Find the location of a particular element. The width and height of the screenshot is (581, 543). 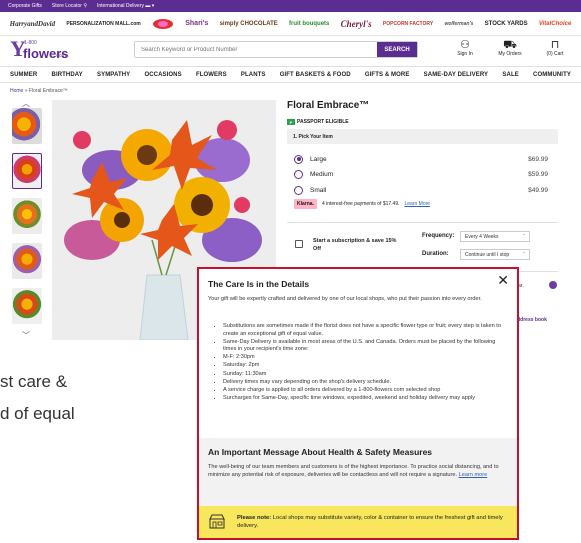

option-medium: Medium $59.99 is located at coordinates (421, 174).